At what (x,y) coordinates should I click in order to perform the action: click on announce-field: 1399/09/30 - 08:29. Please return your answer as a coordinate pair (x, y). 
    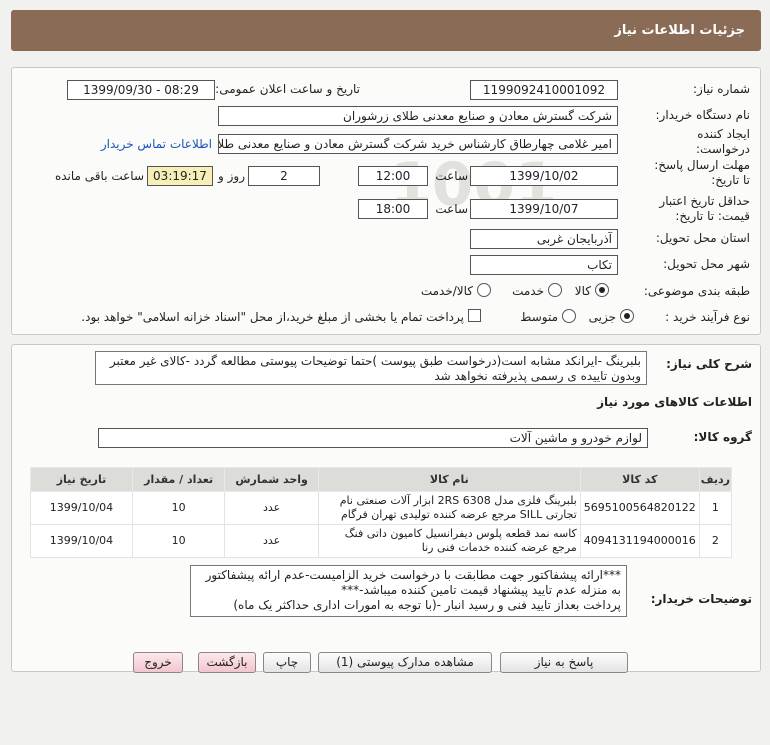
    Looking at the image, I should click on (141, 90).